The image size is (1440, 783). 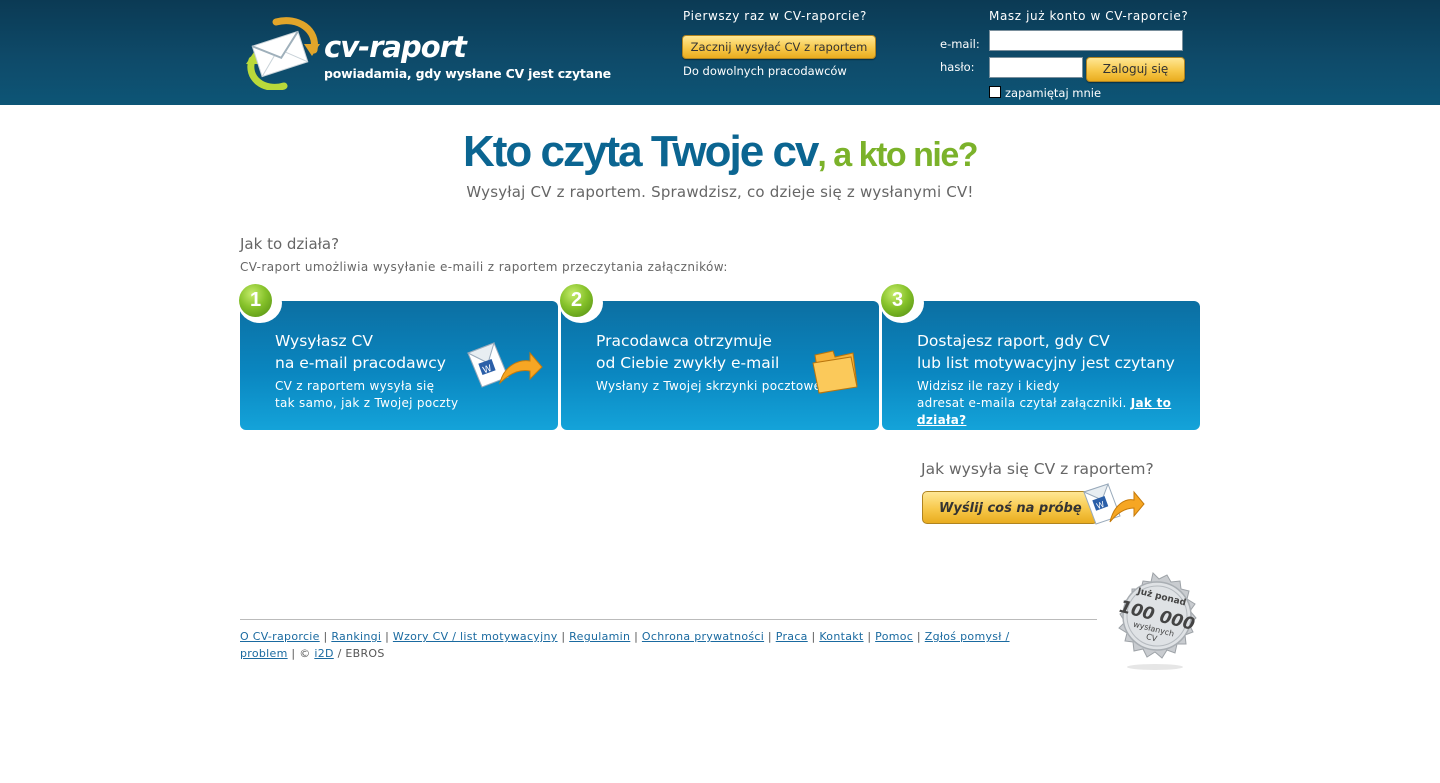 What do you see at coordinates (1036, 67) in the screenshot?
I see `password-input` at bounding box center [1036, 67].